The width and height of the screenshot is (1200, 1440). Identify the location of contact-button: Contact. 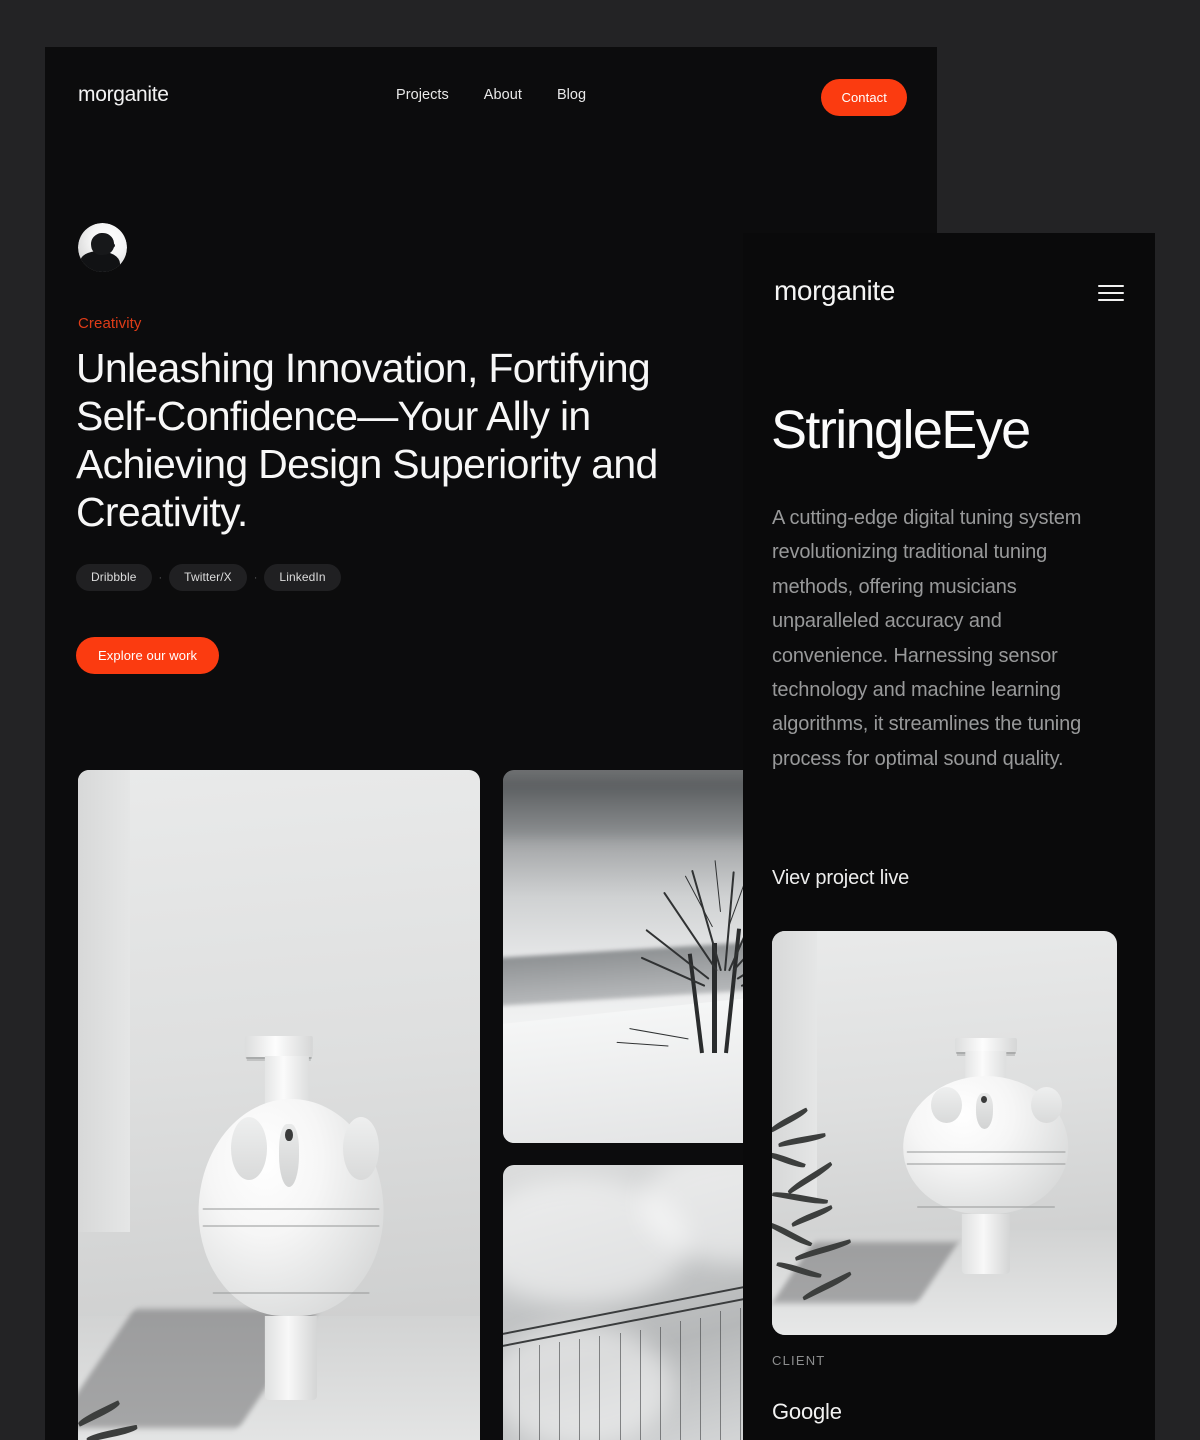
(864, 97).